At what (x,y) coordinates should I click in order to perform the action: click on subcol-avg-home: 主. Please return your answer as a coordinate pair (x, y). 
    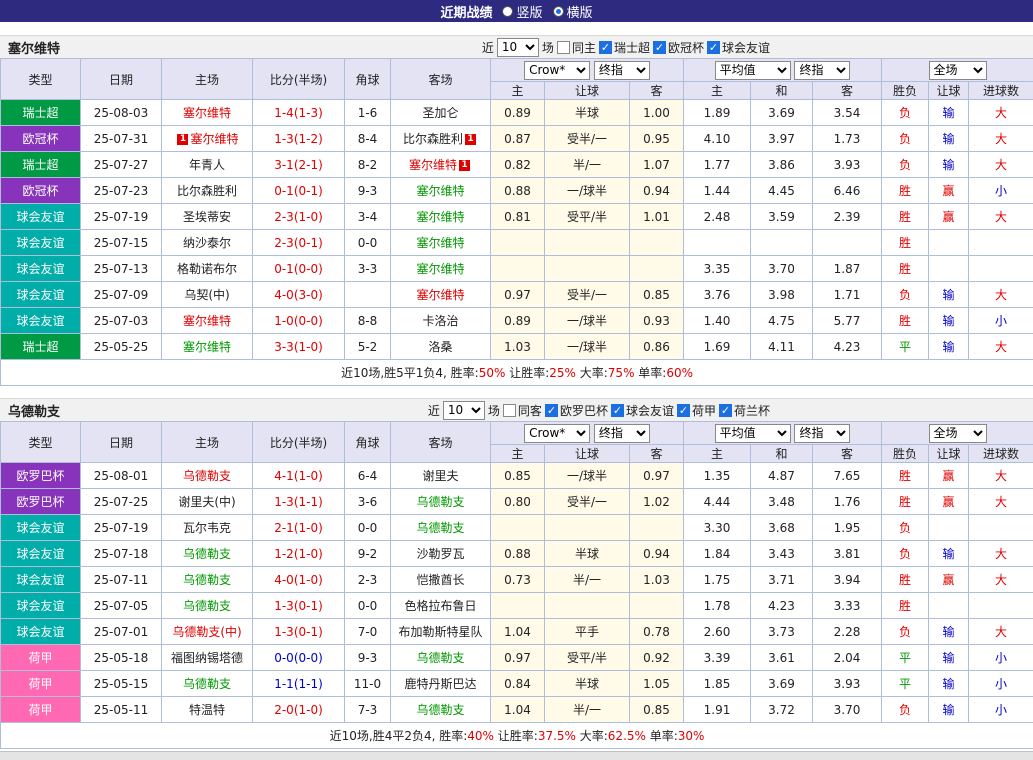
    Looking at the image, I should click on (717, 454).